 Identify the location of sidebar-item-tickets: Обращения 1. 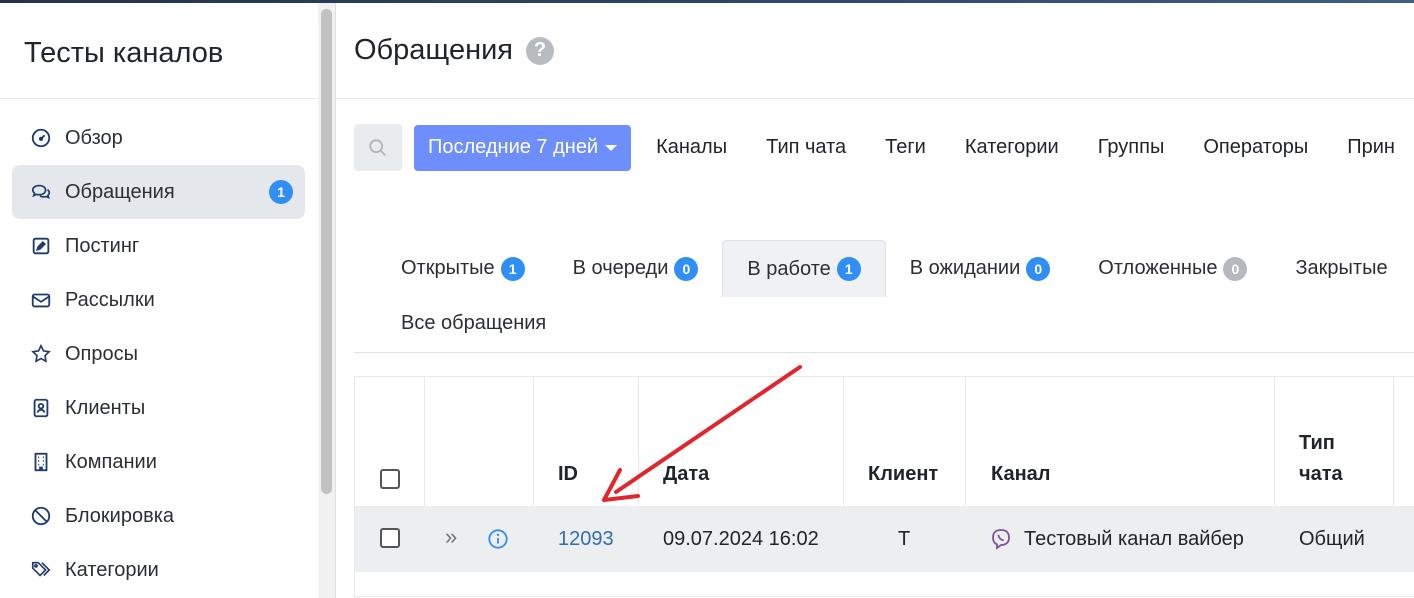
(158, 192).